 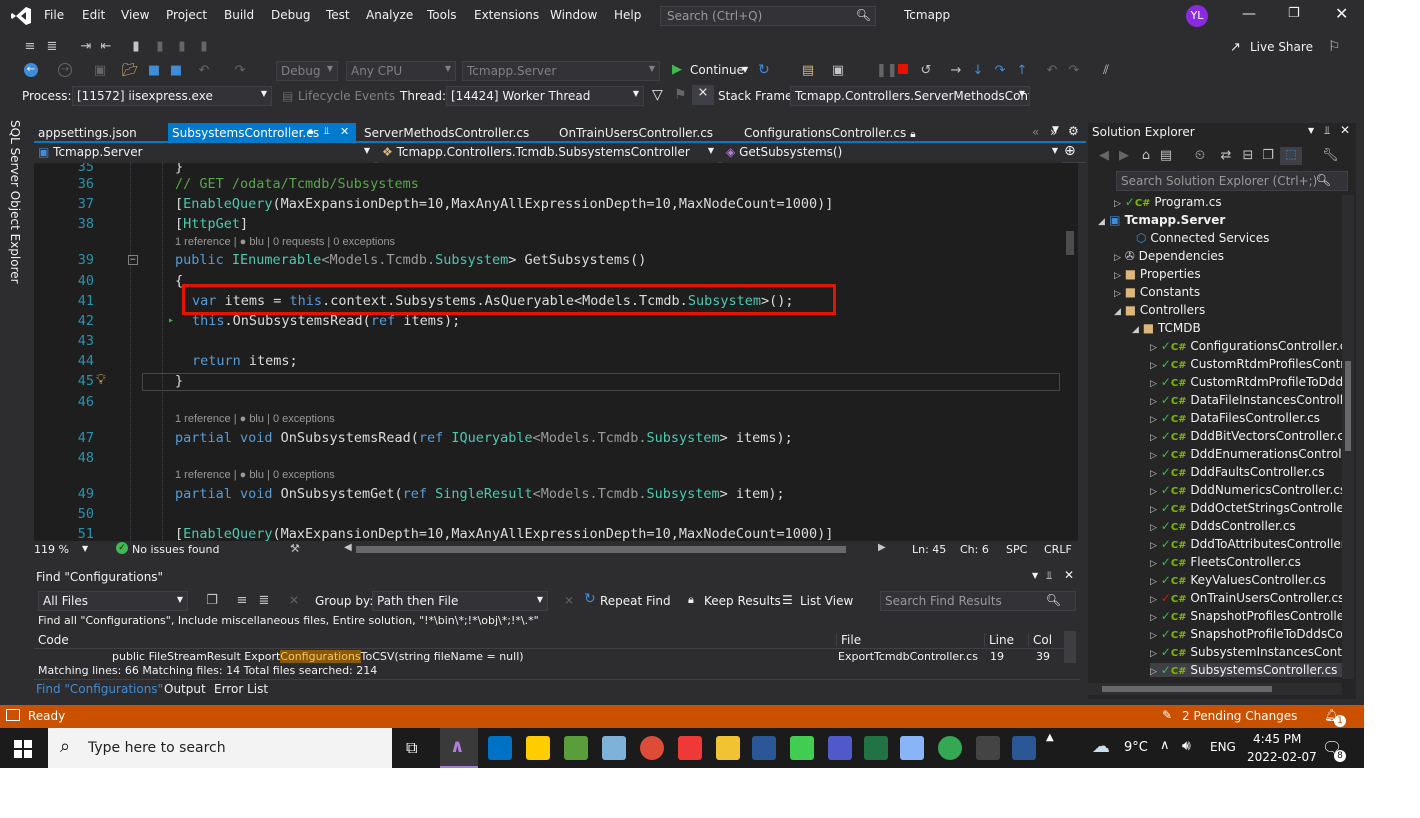 I want to click on tree-item: ⬡ Connected Services, so click(x=1202, y=238).